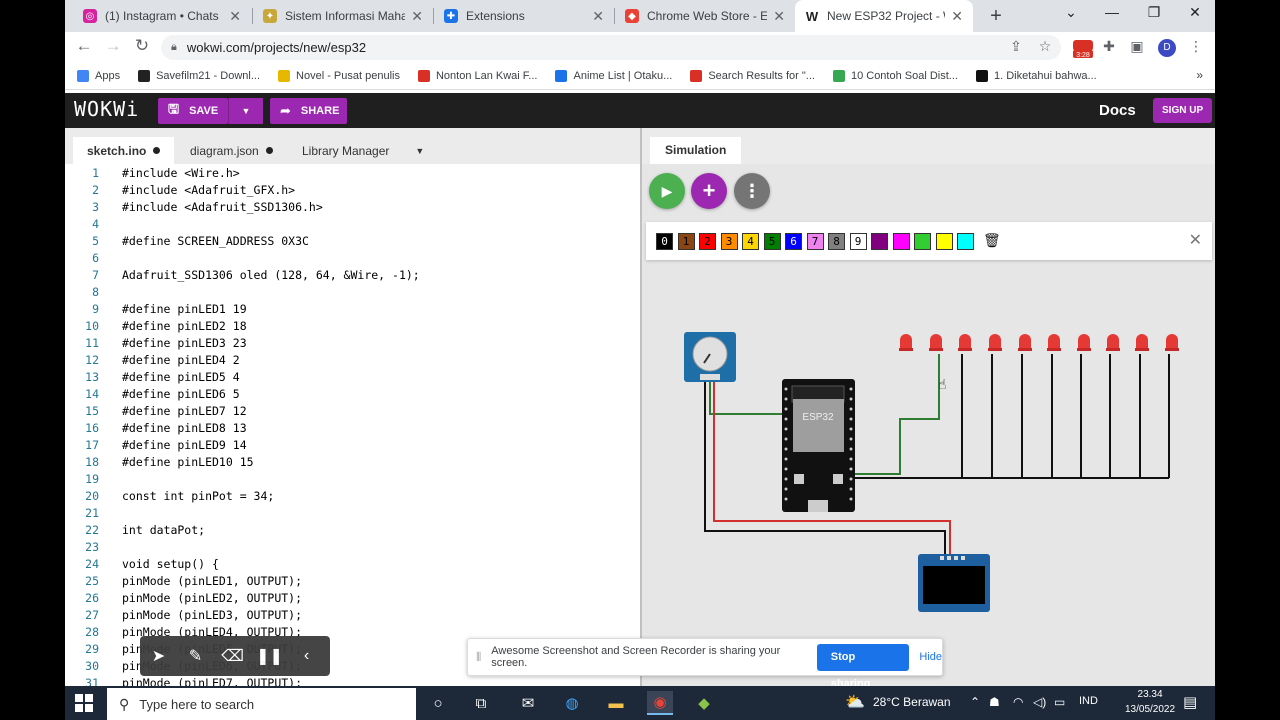  Describe the element at coordinates (746, 396) in the screenshot. I see `pot-to-esp32-wire` at that location.